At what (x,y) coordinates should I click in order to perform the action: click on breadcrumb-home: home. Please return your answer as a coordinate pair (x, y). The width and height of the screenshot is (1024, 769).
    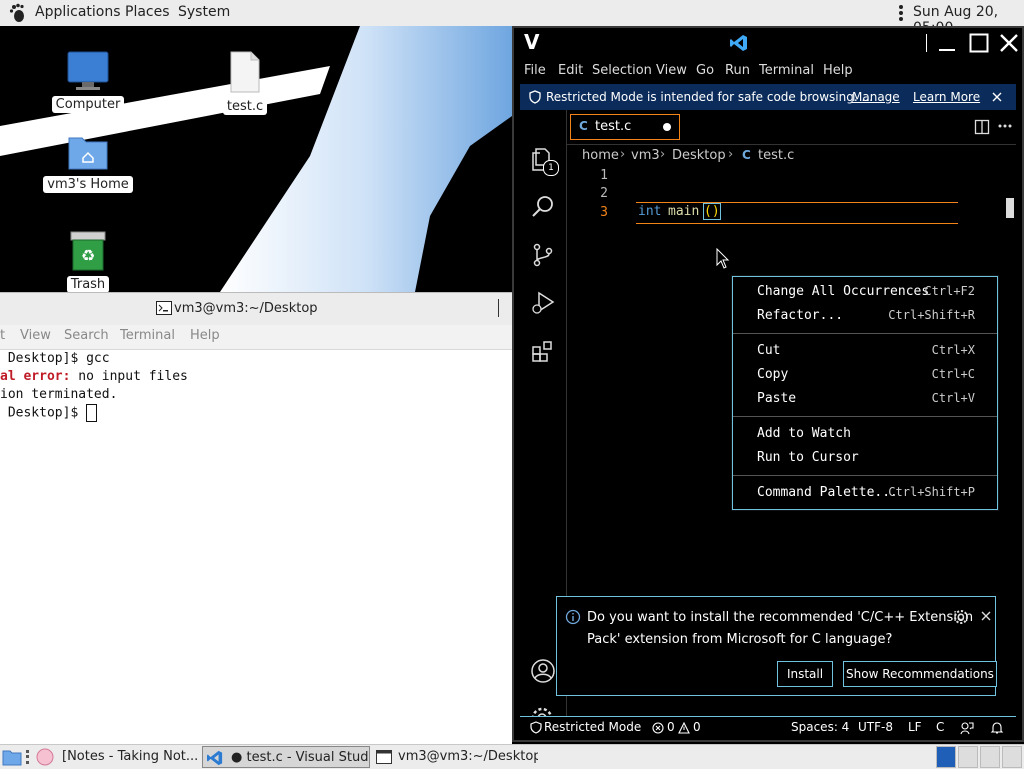
    Looking at the image, I should click on (600, 155).